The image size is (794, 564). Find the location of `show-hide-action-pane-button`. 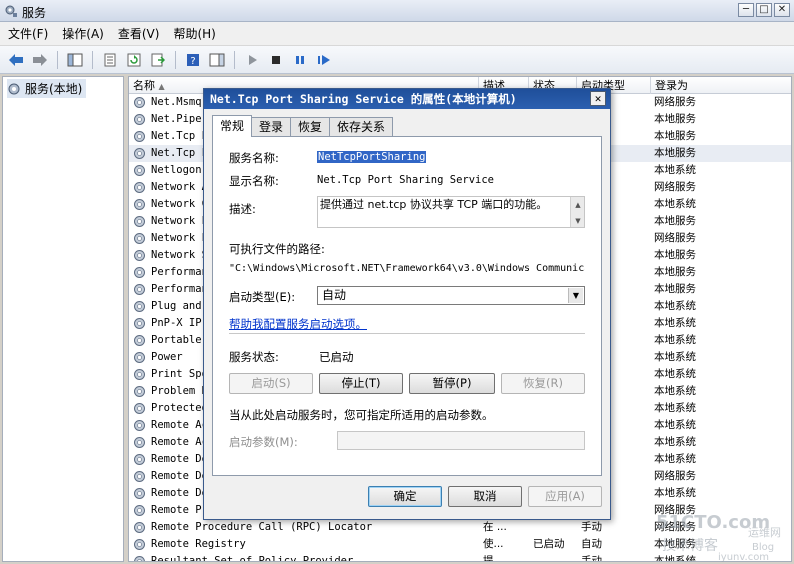

show-hide-action-pane-button is located at coordinates (217, 60).